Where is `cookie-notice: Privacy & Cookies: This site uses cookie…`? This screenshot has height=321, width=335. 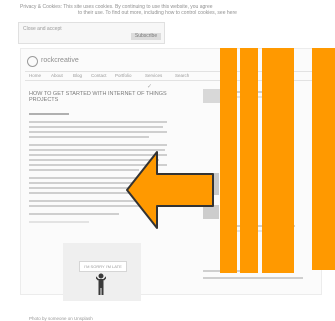
cookie-notice: Privacy & Cookies: This site uses cookie… is located at coordinates (170, 11).